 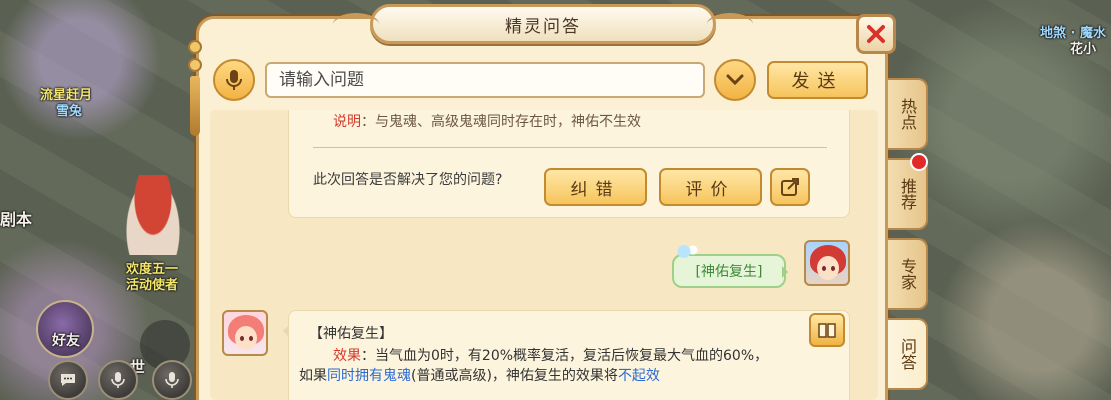 What do you see at coordinates (710, 187) in the screenshot?
I see `rate-button: 评价` at bounding box center [710, 187].